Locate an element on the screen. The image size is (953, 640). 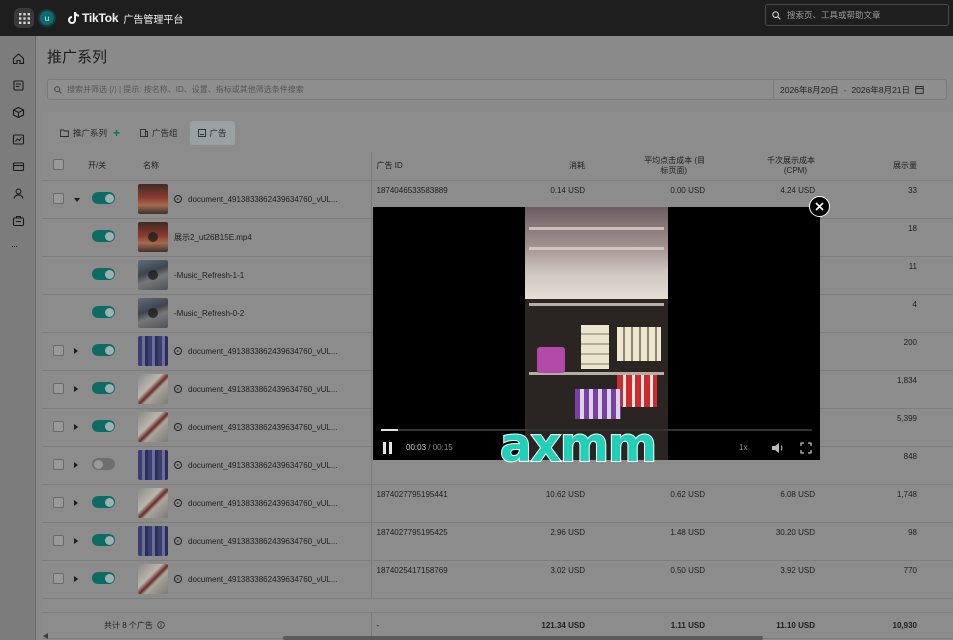
play-icon is located at coordinates (153, 275).